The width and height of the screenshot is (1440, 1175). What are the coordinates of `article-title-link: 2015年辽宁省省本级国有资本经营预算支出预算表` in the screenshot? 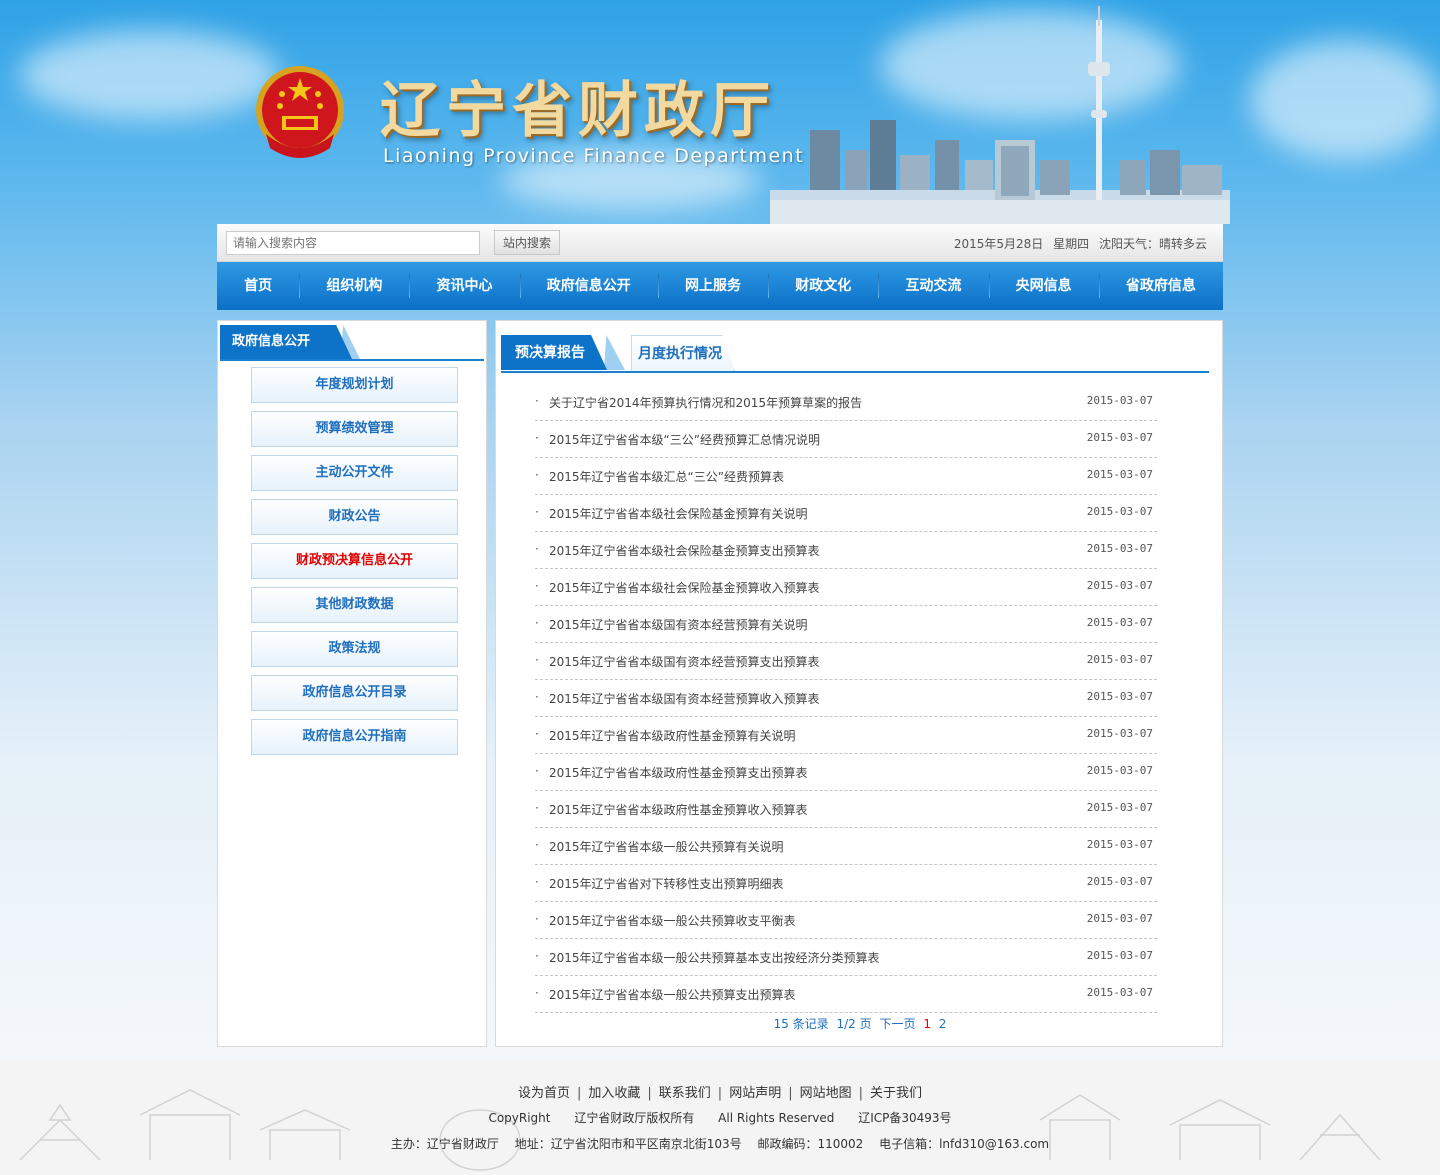 It's located at (684, 661).